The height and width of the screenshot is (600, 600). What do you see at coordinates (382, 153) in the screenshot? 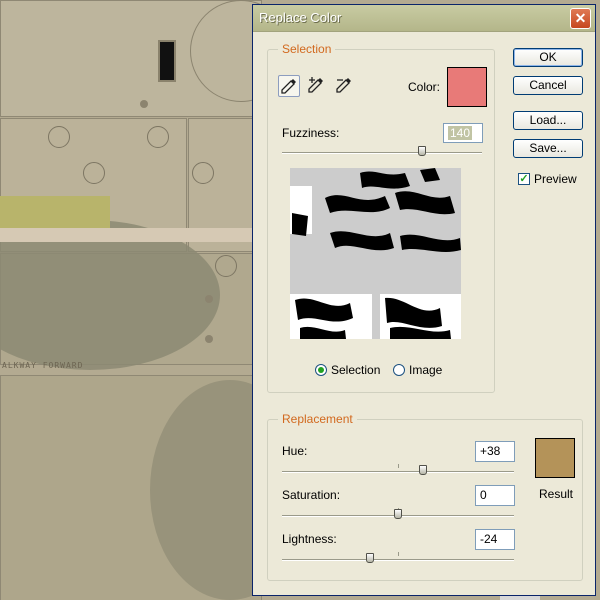
I see `fuzziness-slider-track` at bounding box center [382, 153].